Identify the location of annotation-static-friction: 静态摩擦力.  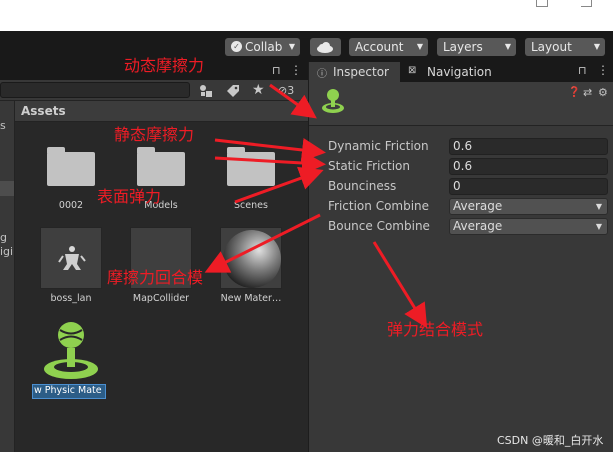
(154, 134).